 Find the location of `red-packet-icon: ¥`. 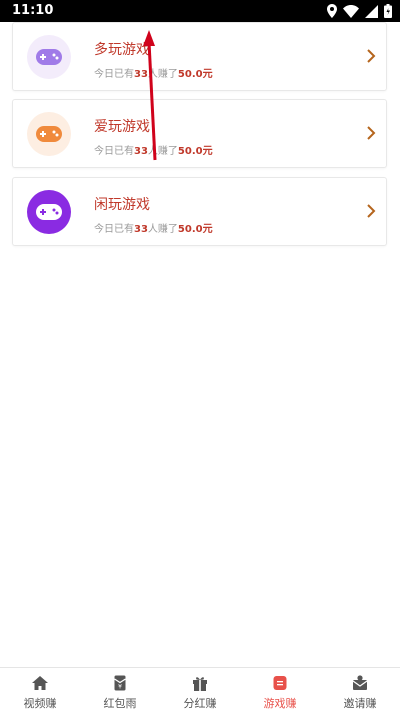

red-packet-icon: ¥ is located at coordinates (120, 683).